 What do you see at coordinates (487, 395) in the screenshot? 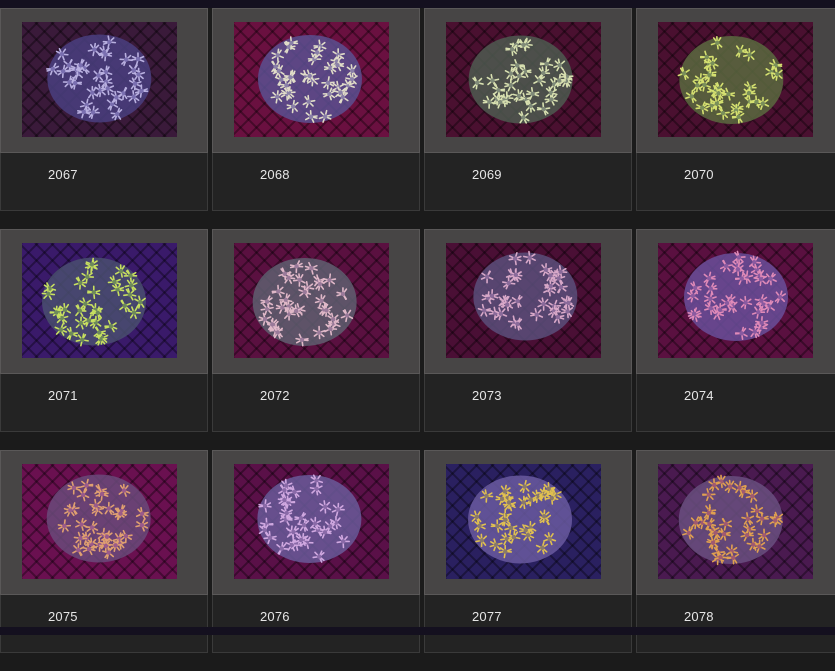
I see `item-number: 2073` at bounding box center [487, 395].